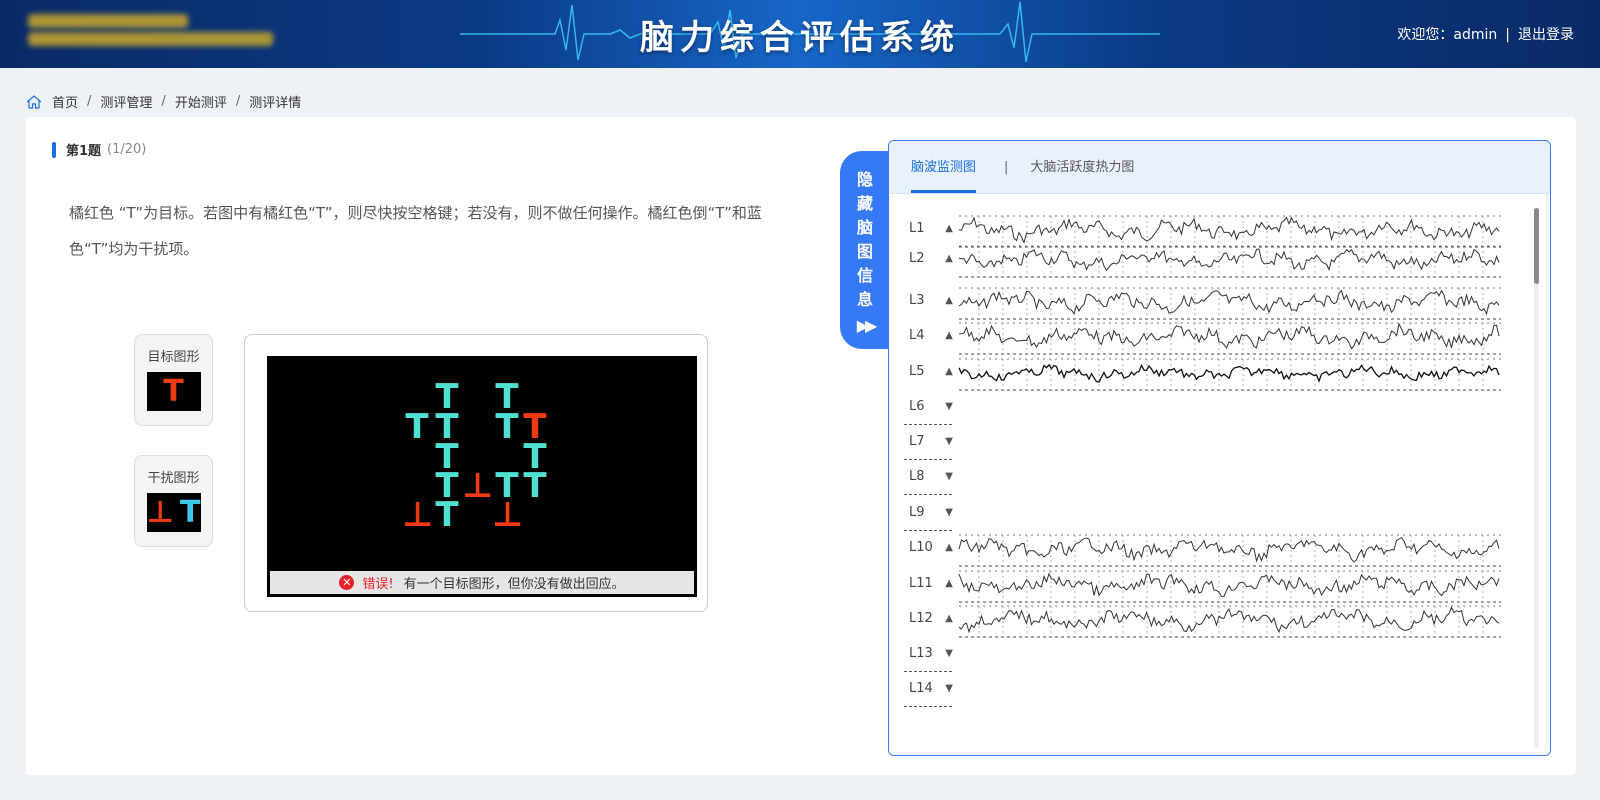 The height and width of the screenshot is (800, 1600). What do you see at coordinates (931, 335) in the screenshot?
I see `eeg-channel-l4: L4 ▲` at bounding box center [931, 335].